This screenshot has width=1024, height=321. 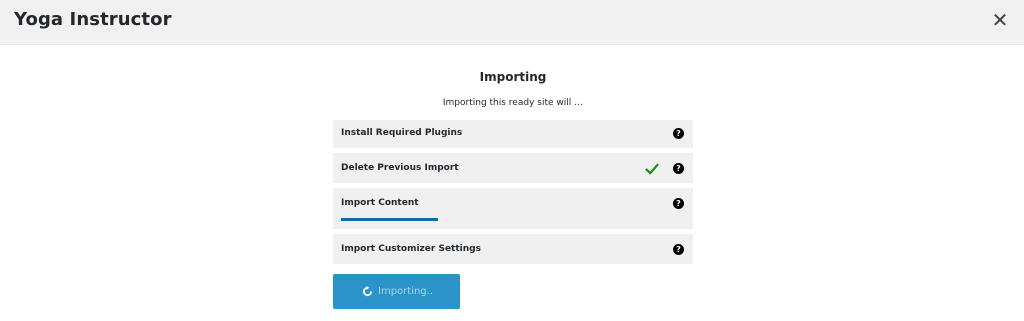 What do you see at coordinates (513, 249) in the screenshot?
I see `step-import-customizer-settings: Import Customizer Settings ?` at bounding box center [513, 249].